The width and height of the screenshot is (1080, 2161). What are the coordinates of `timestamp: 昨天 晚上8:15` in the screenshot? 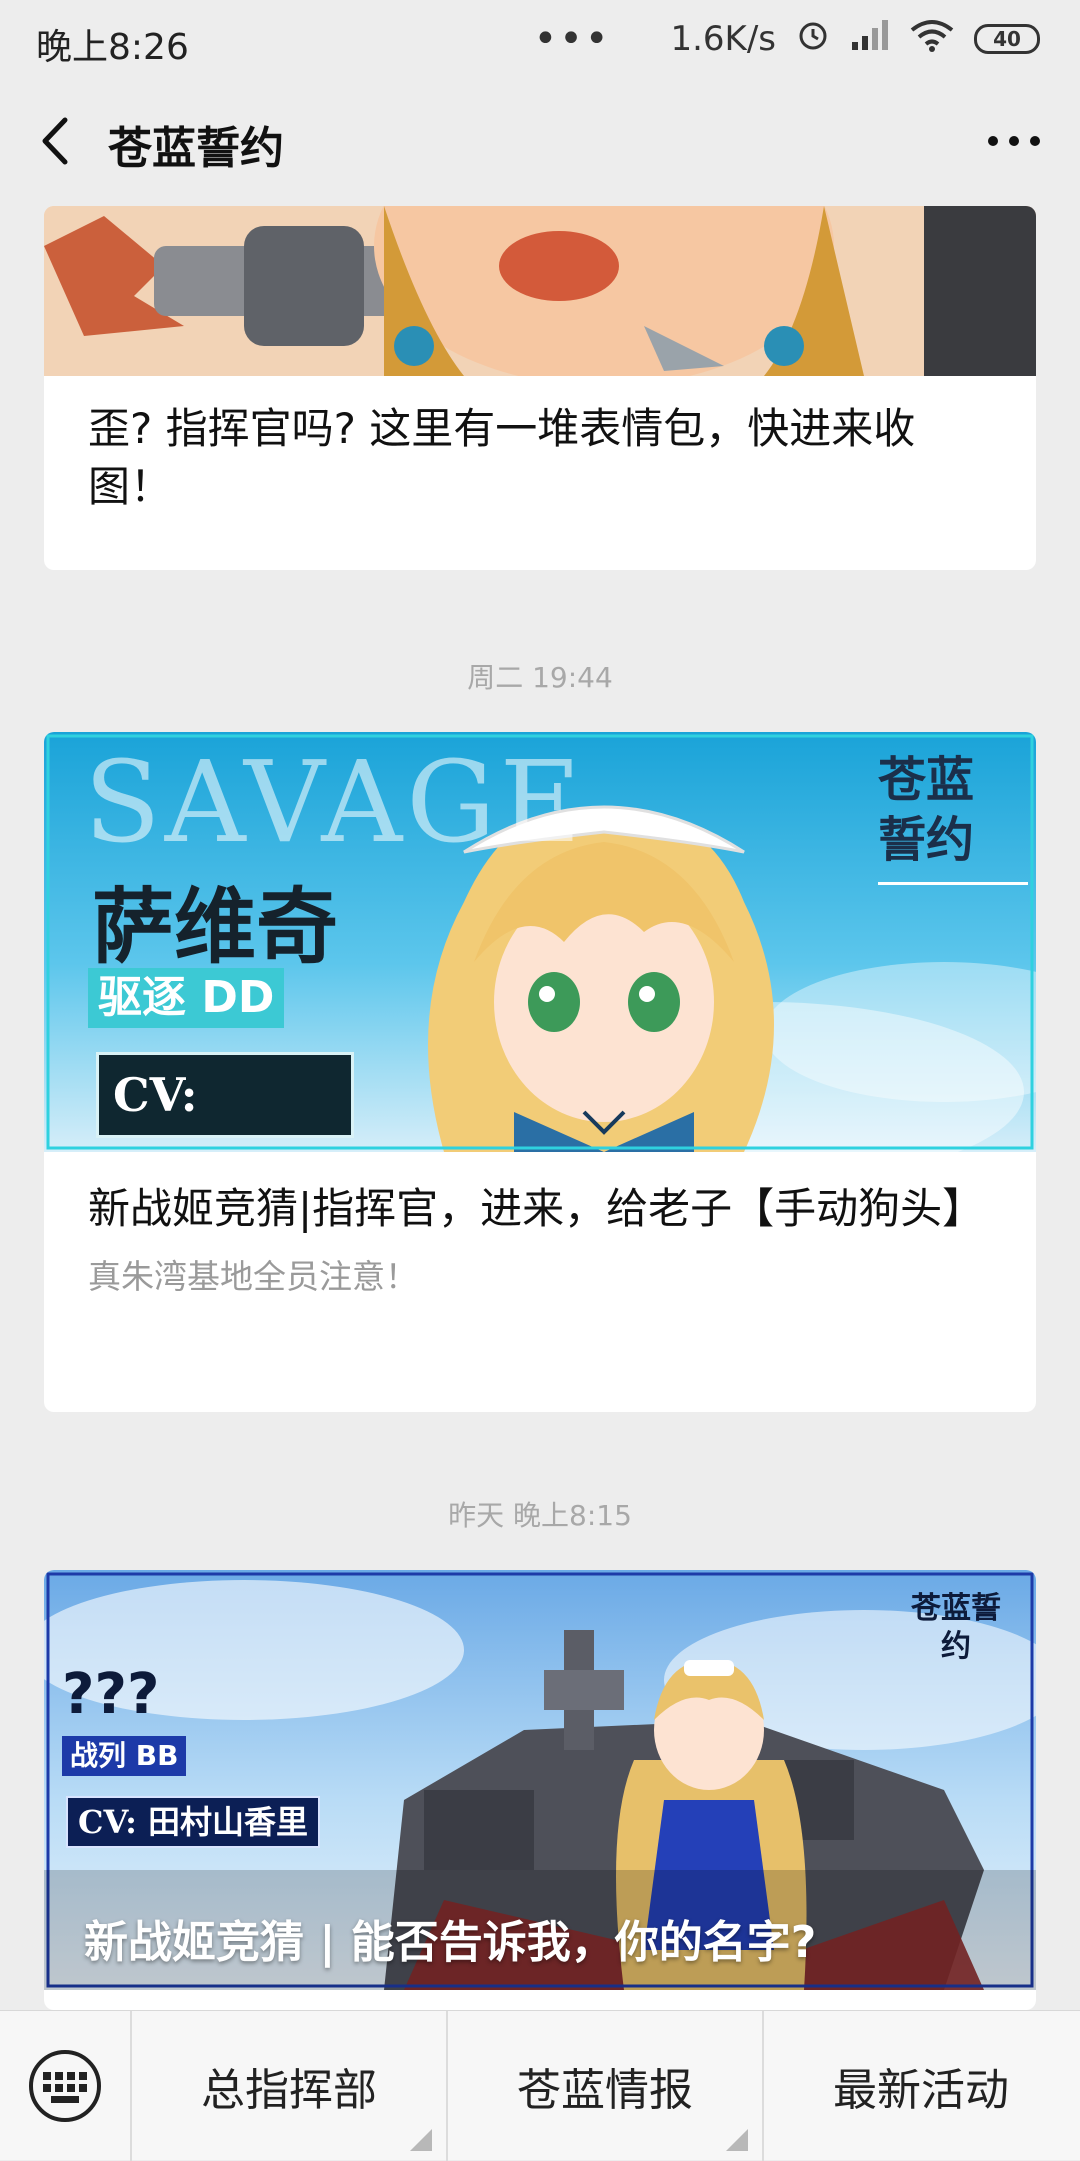 It's located at (540, 1515).